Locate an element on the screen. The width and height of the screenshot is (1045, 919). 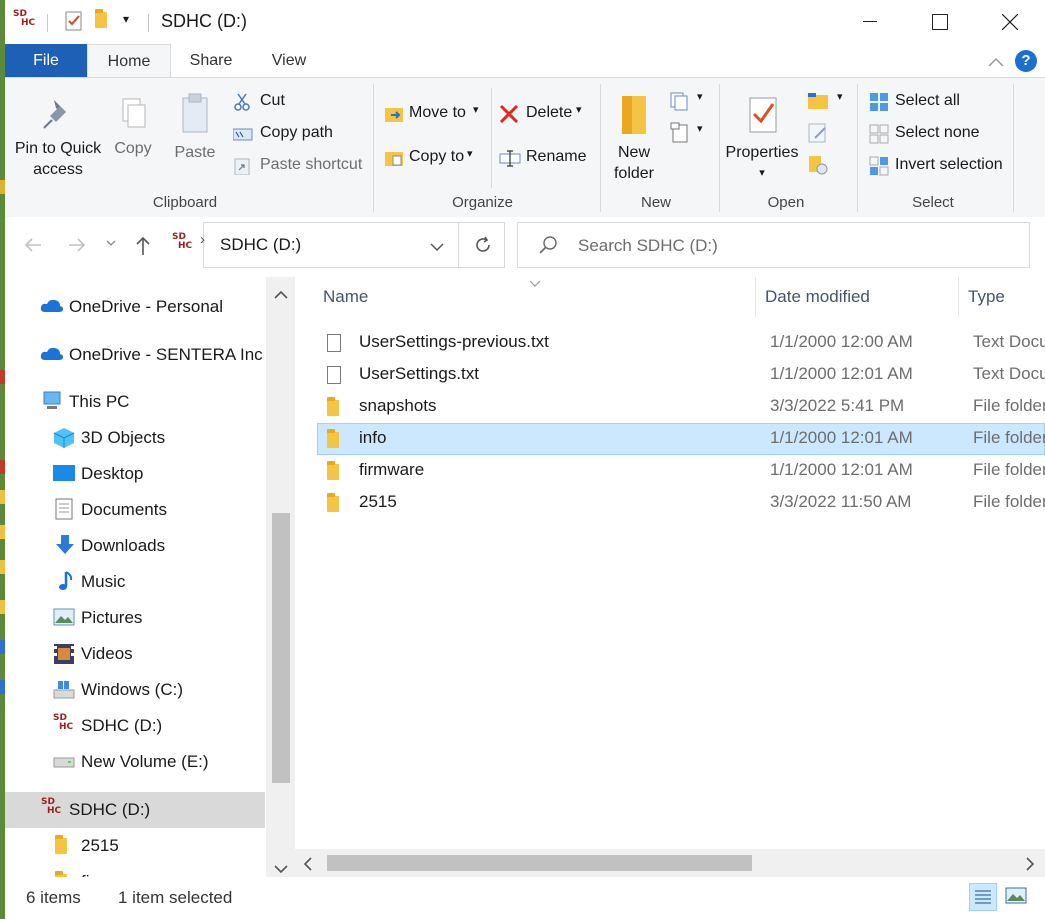
music-icon is located at coordinates (68, 581).